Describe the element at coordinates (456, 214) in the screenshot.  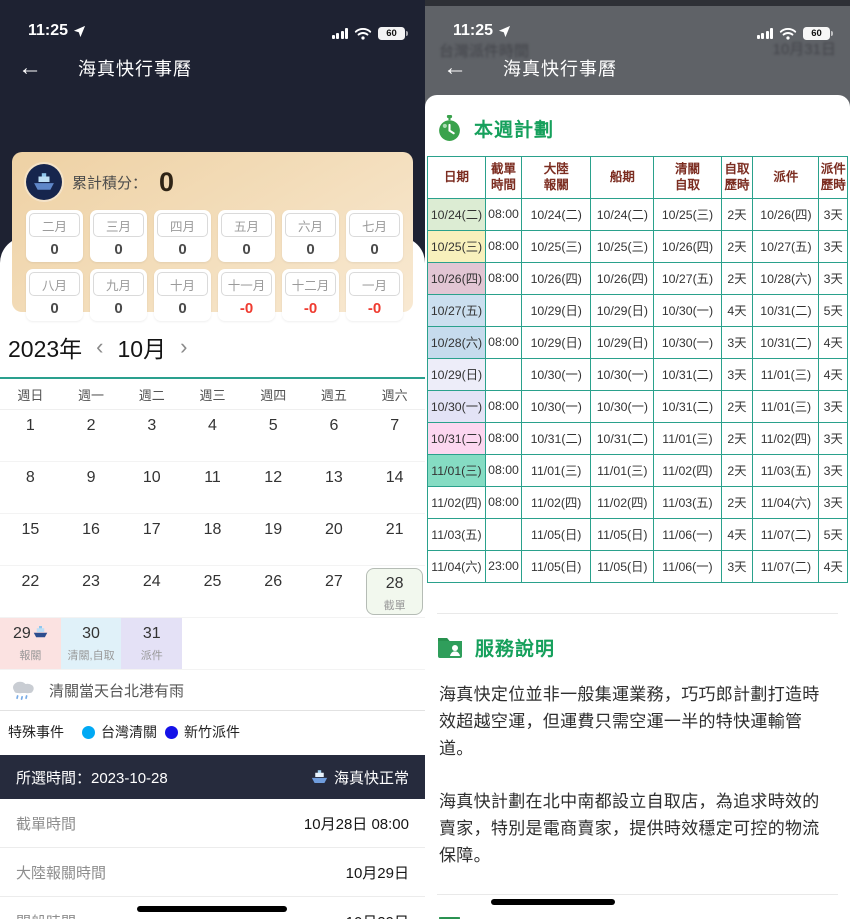
I see `table-date-cell: 10/24(二)` at that location.